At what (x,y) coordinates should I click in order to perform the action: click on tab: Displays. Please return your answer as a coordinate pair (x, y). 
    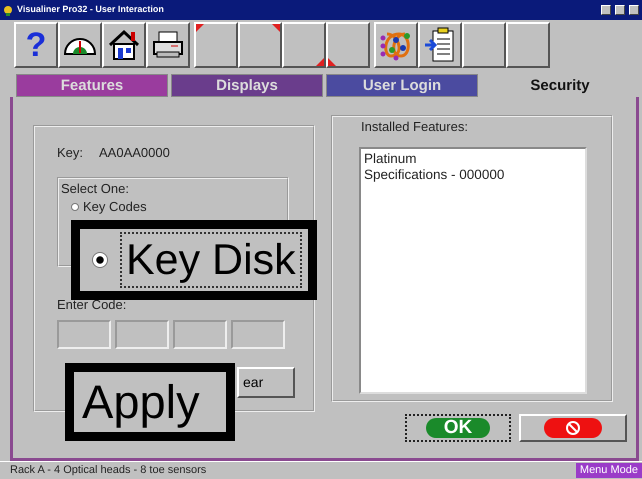
    Looking at the image, I should click on (247, 85).